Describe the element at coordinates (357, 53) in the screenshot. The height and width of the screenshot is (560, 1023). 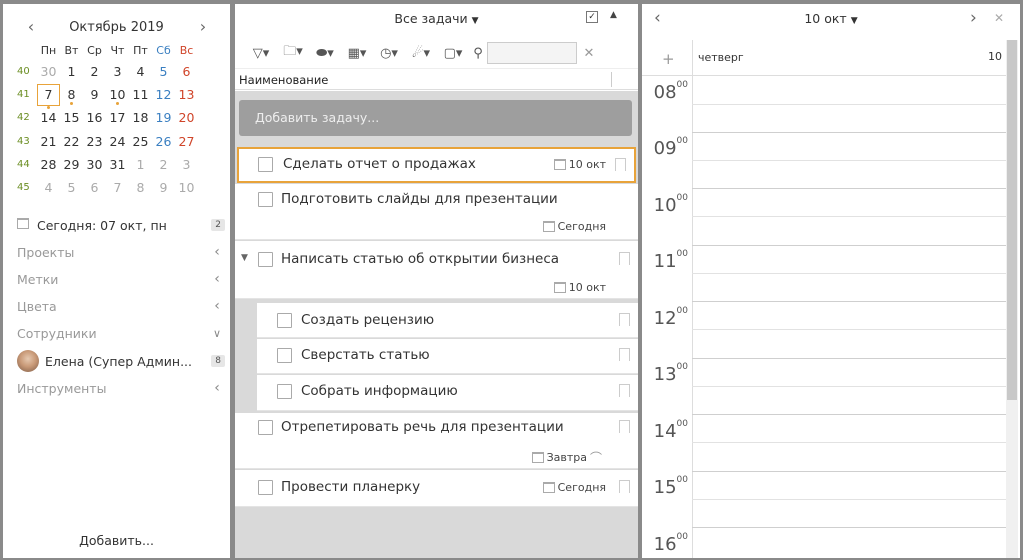
I see `calendar-icon: ▦▾` at that location.